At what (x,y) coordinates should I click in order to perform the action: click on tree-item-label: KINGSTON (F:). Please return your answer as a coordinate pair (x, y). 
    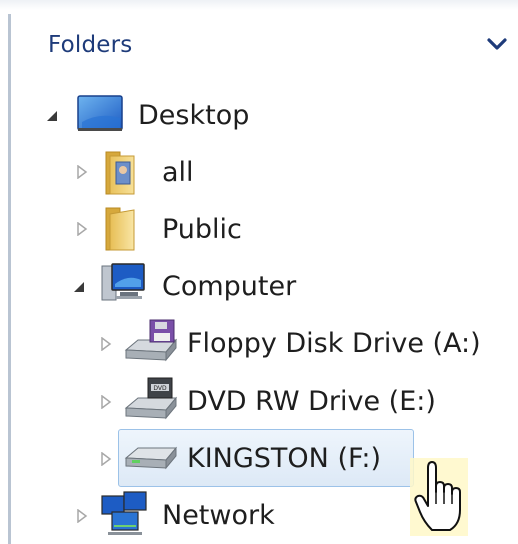
    Looking at the image, I should click on (284, 458).